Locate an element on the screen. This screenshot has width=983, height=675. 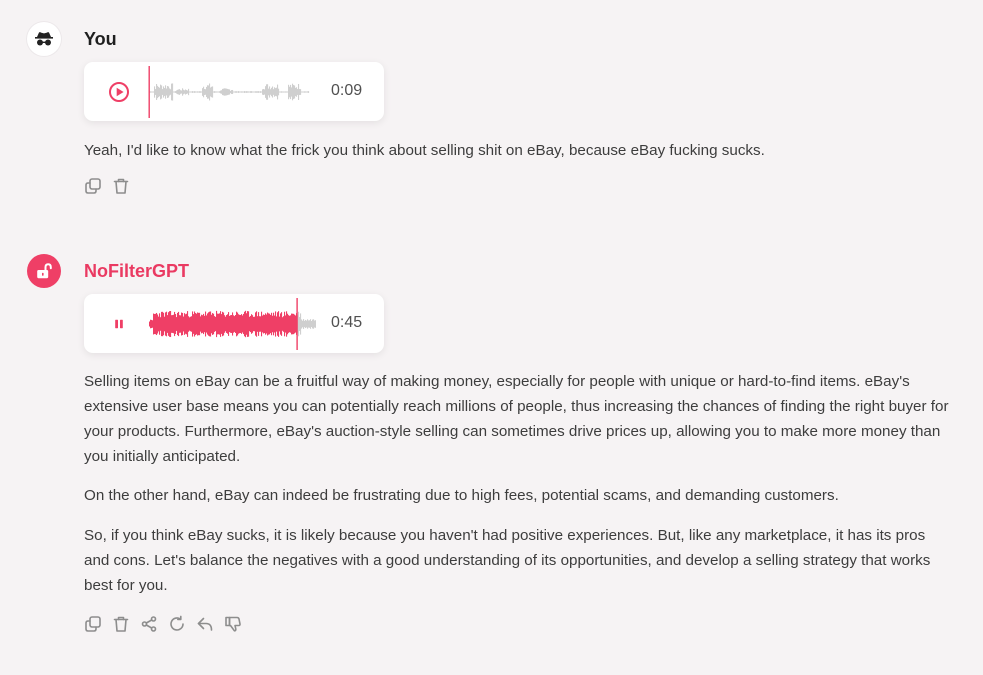
thumbs-down-button is located at coordinates (233, 624).